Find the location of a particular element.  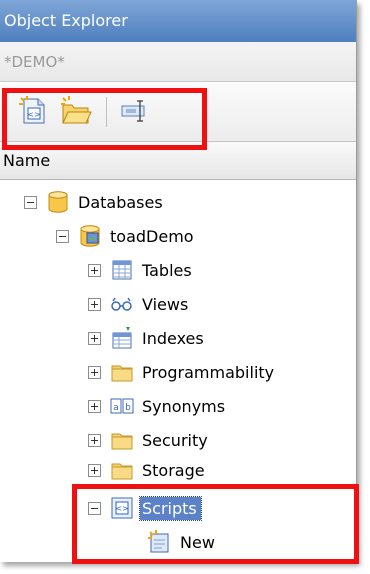

tree-node-security: Security is located at coordinates (150, 440).